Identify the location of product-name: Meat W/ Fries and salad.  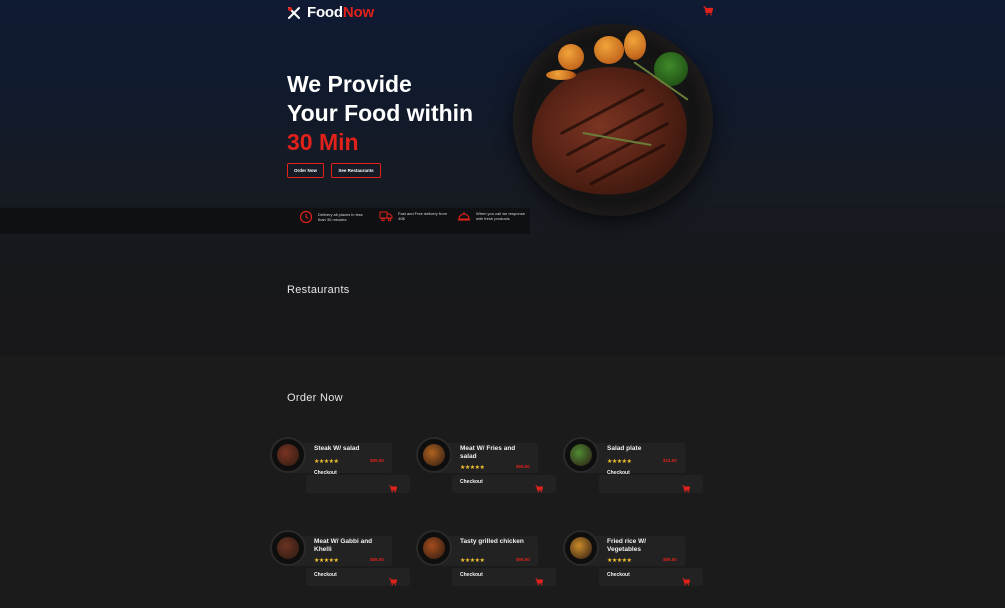
(488, 452).